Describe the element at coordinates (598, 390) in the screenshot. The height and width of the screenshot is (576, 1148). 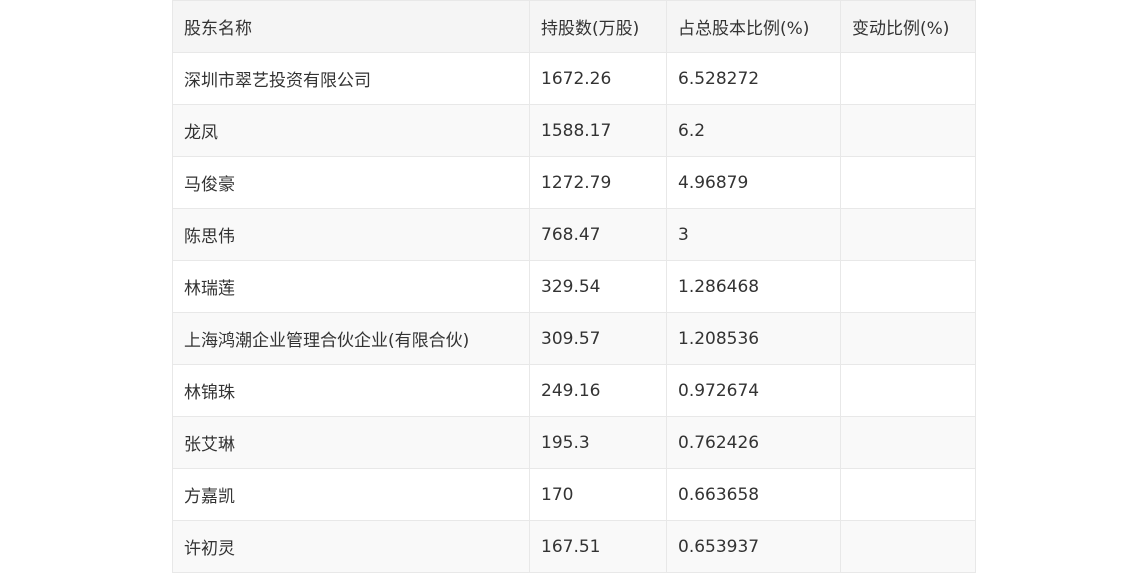
I see `cell-shares-held: 249.16` at that location.